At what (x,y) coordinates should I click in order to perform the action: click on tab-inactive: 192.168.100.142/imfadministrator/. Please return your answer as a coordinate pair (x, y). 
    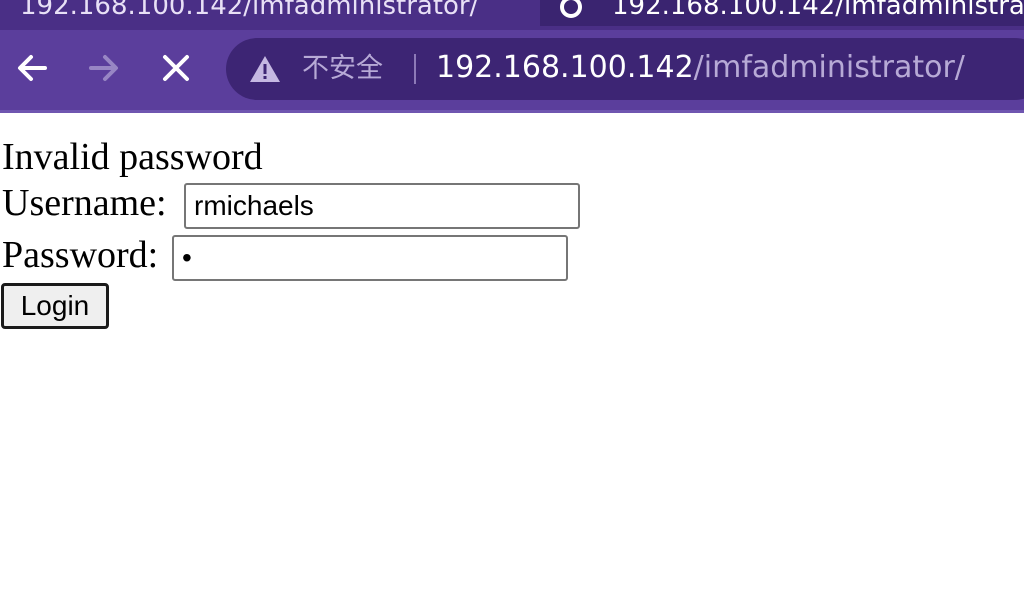
    Looking at the image, I should click on (270, 13).